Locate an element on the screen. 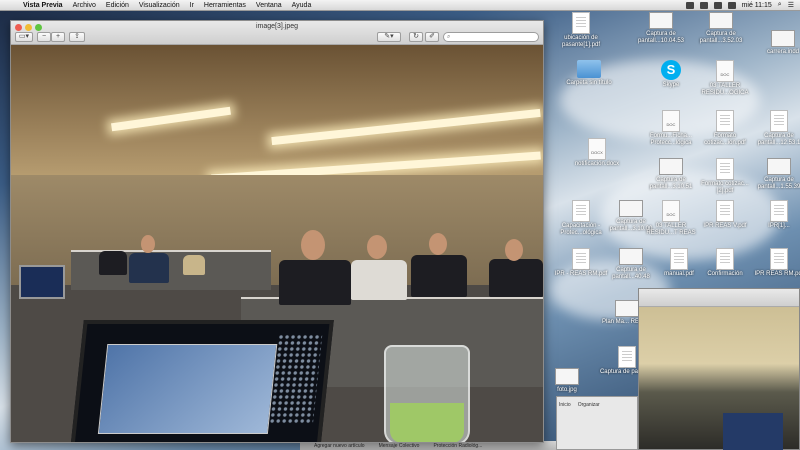 Image resolution: width=800 pixels, height=450 pixels. desktop-icon: DOC 03 TALLER RESIDU...OGICA is located at coordinates (725, 78).